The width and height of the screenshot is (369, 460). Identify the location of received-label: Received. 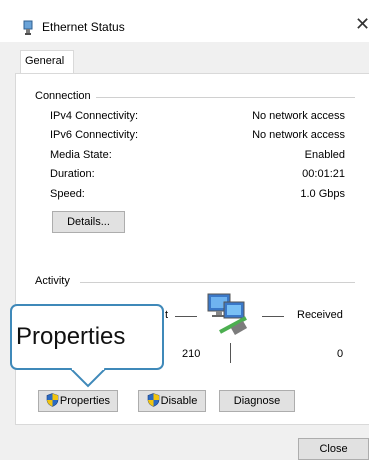
(320, 315).